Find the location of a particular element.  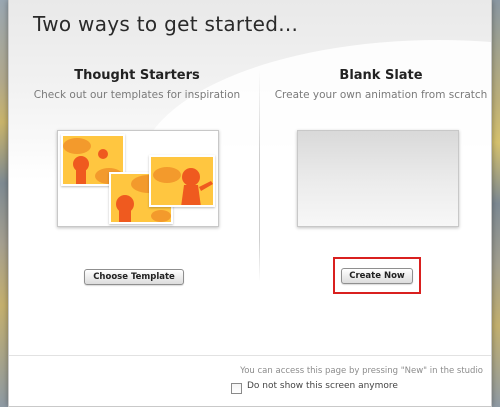

choose-template-button: Choose Template is located at coordinates (134, 277).